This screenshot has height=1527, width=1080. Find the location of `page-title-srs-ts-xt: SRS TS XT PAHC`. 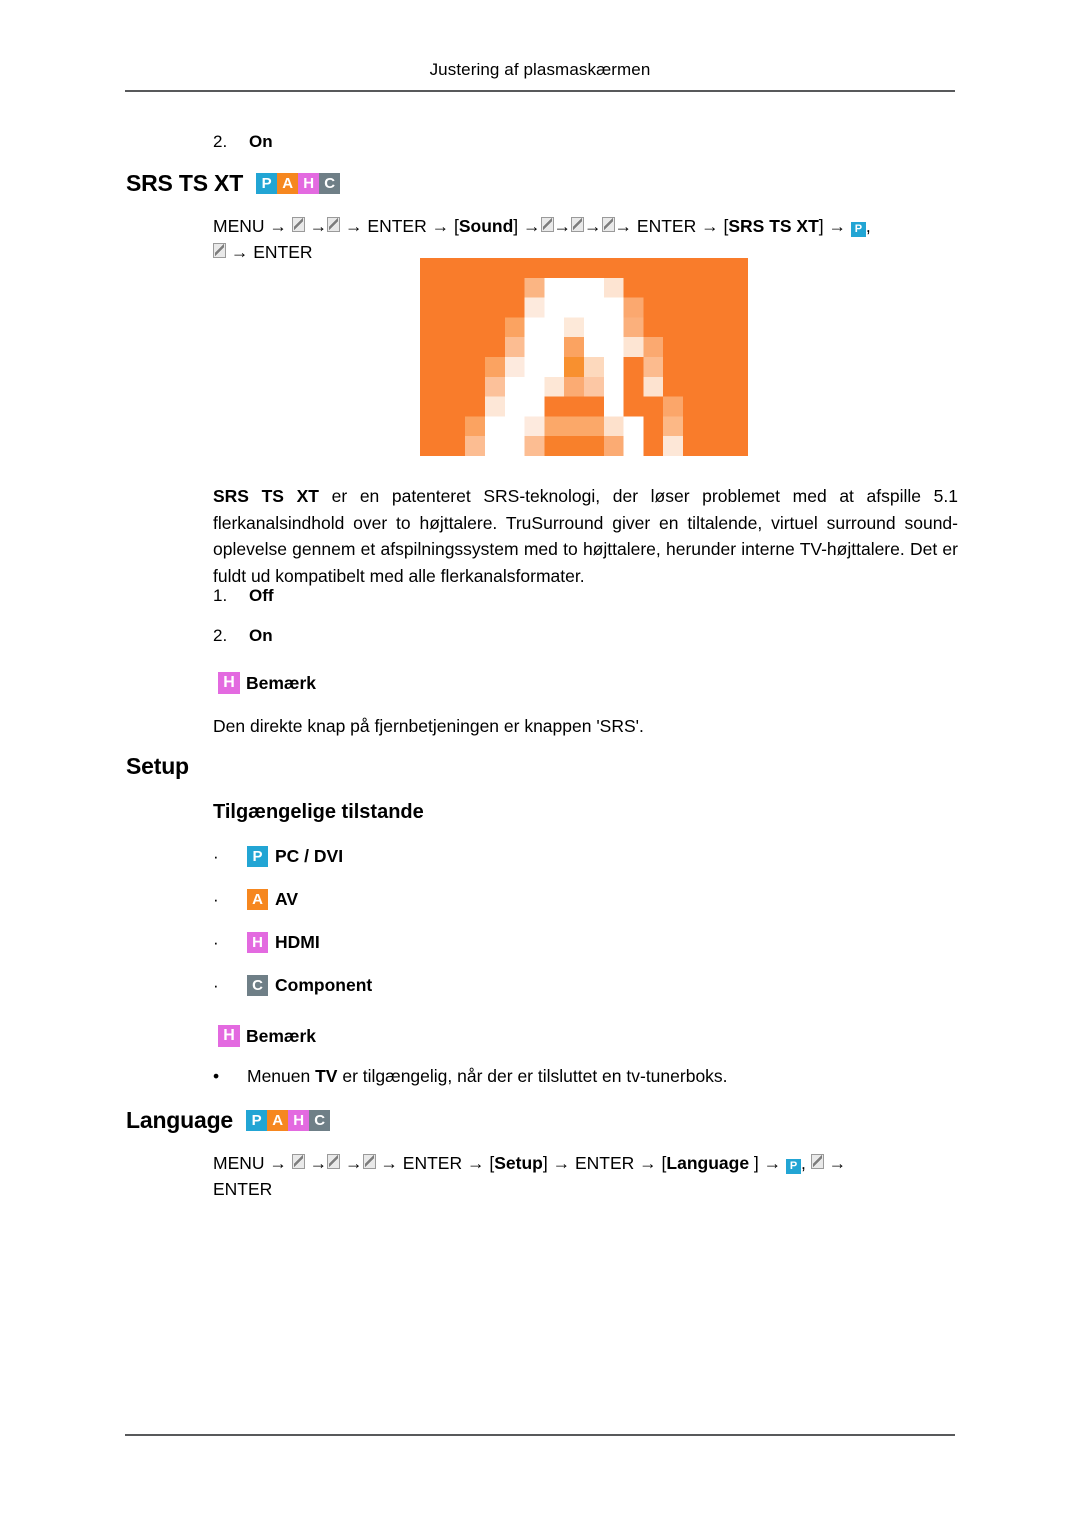

page-title-srs-ts-xt: SRS TS XT PAHC is located at coordinates (233, 183).